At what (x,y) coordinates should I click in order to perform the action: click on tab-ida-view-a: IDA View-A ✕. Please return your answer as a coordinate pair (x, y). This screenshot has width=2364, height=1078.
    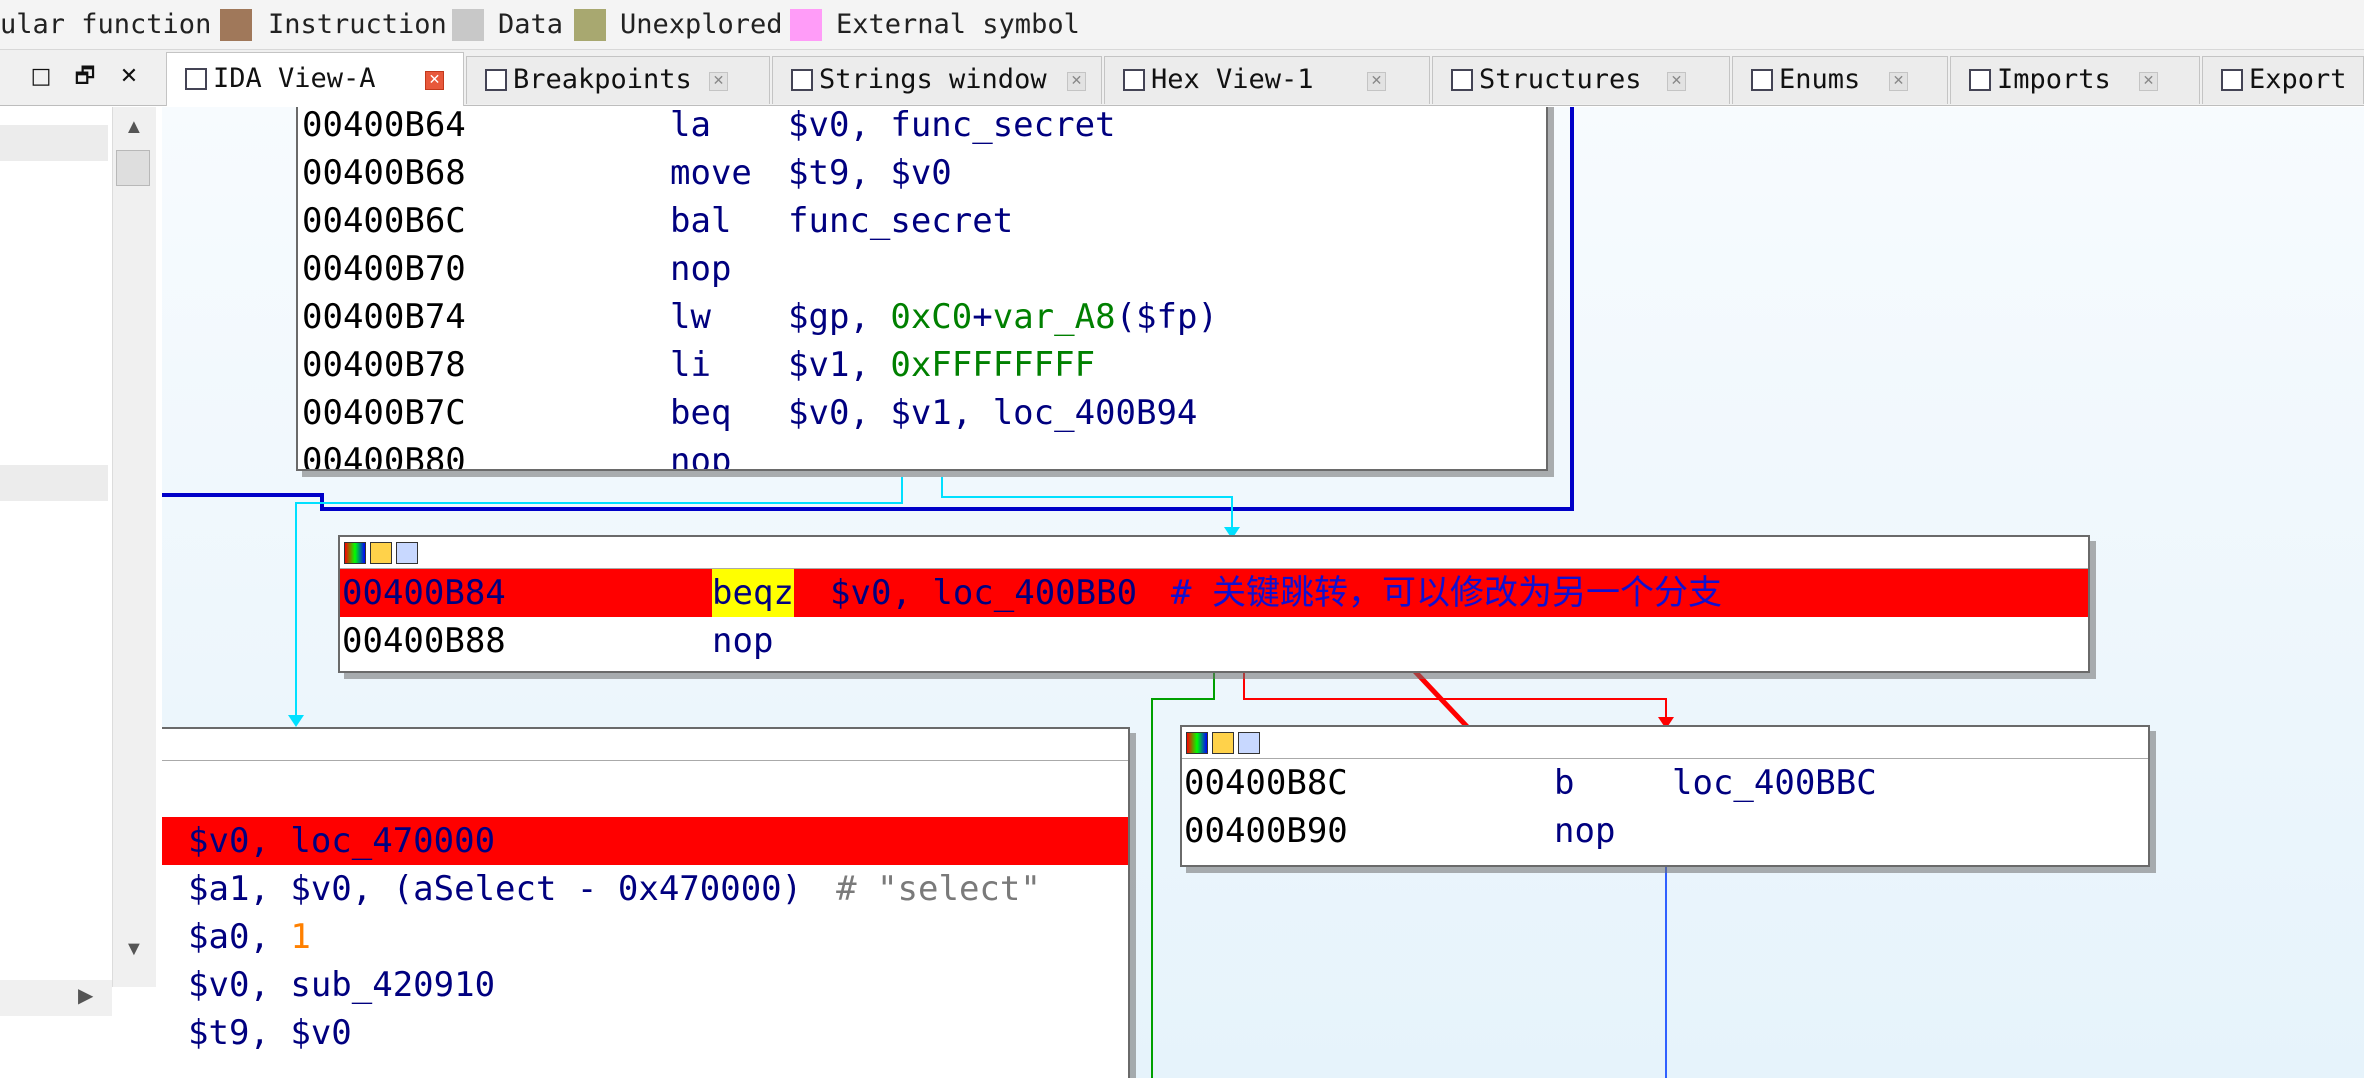
    Looking at the image, I should click on (315, 79).